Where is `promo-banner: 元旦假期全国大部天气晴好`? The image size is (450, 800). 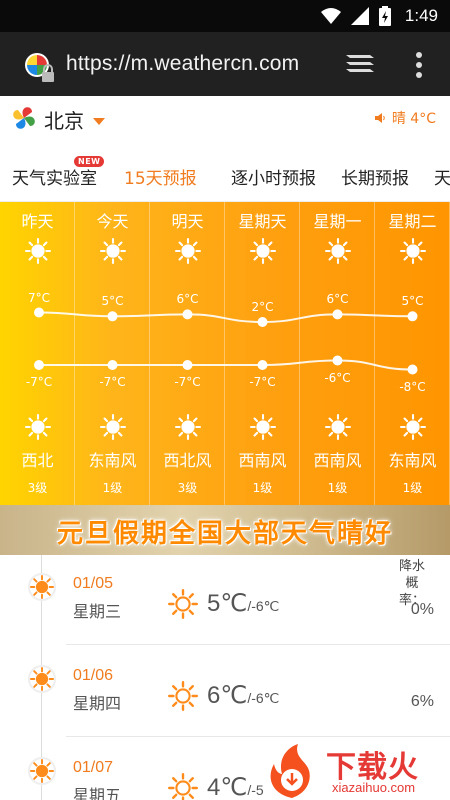
promo-banner: 元旦假期全国大部天气晴好 is located at coordinates (225, 530).